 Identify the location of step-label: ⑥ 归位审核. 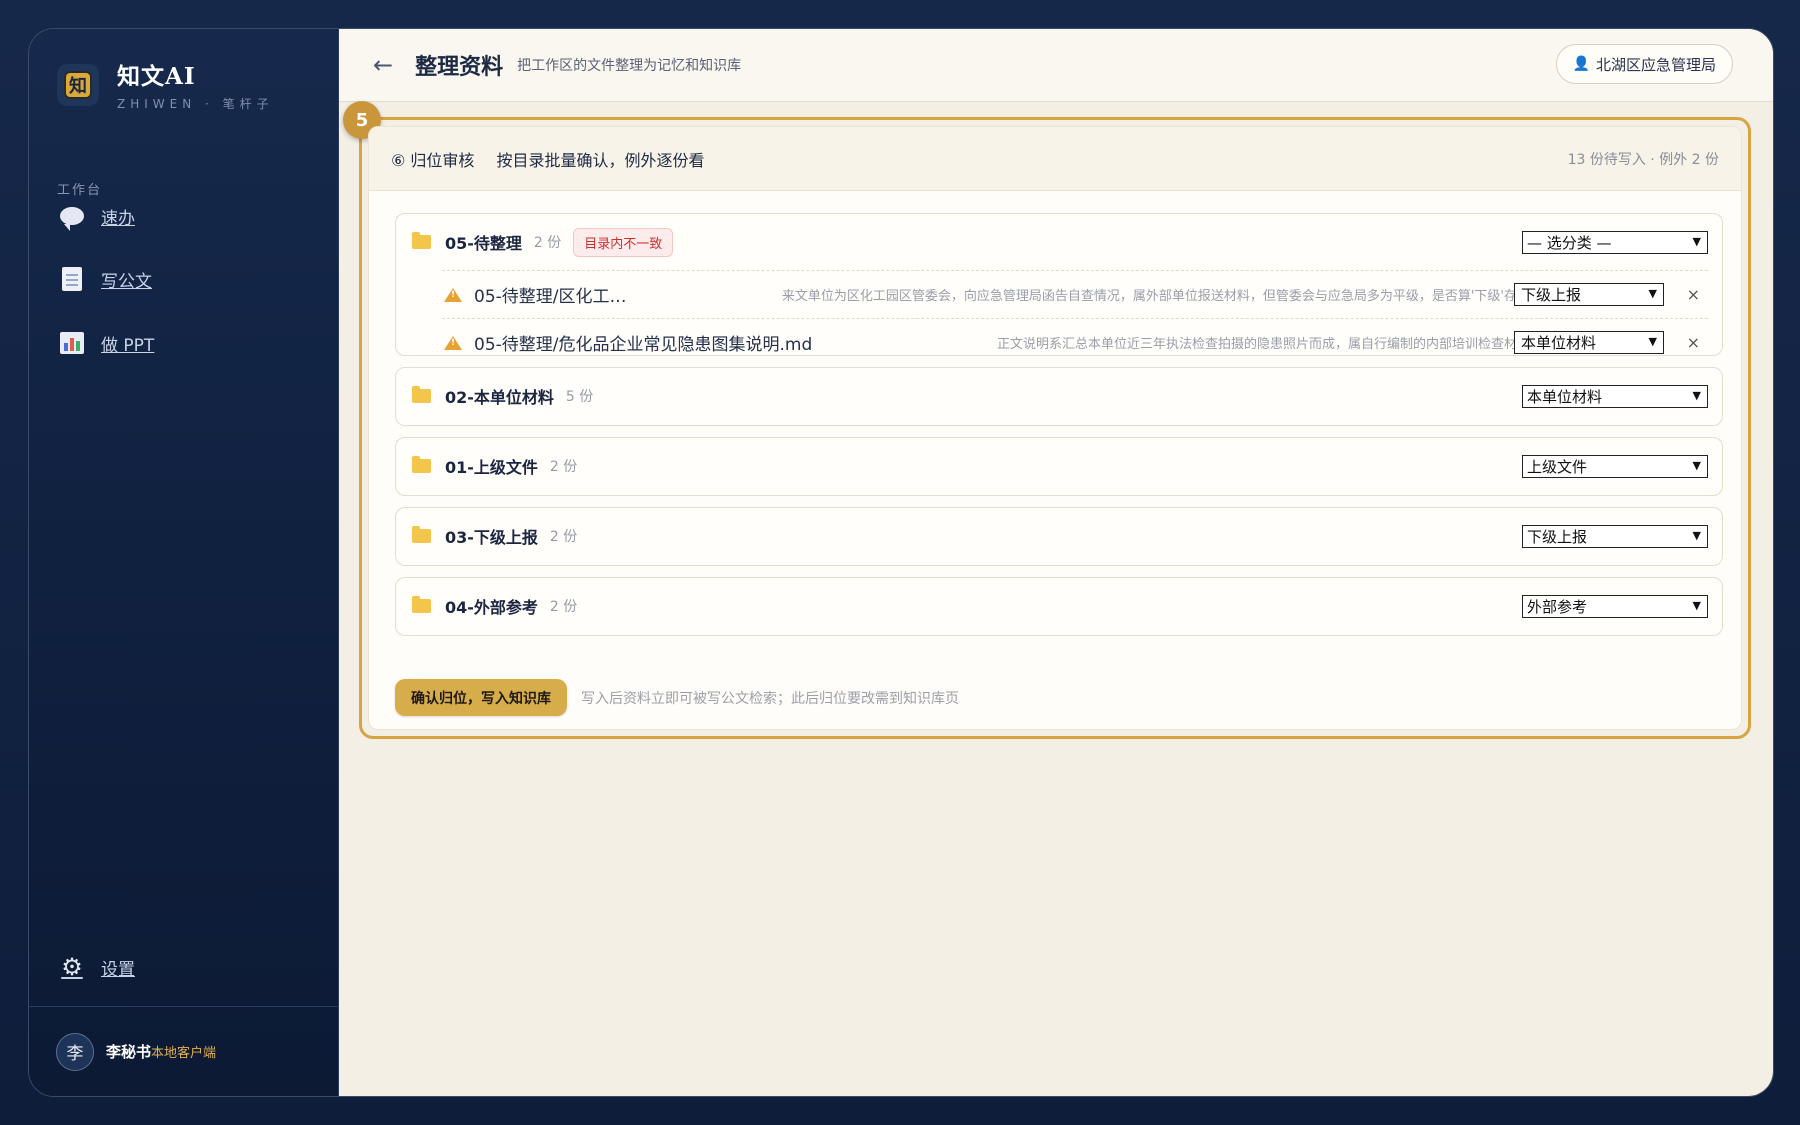
(433, 160).